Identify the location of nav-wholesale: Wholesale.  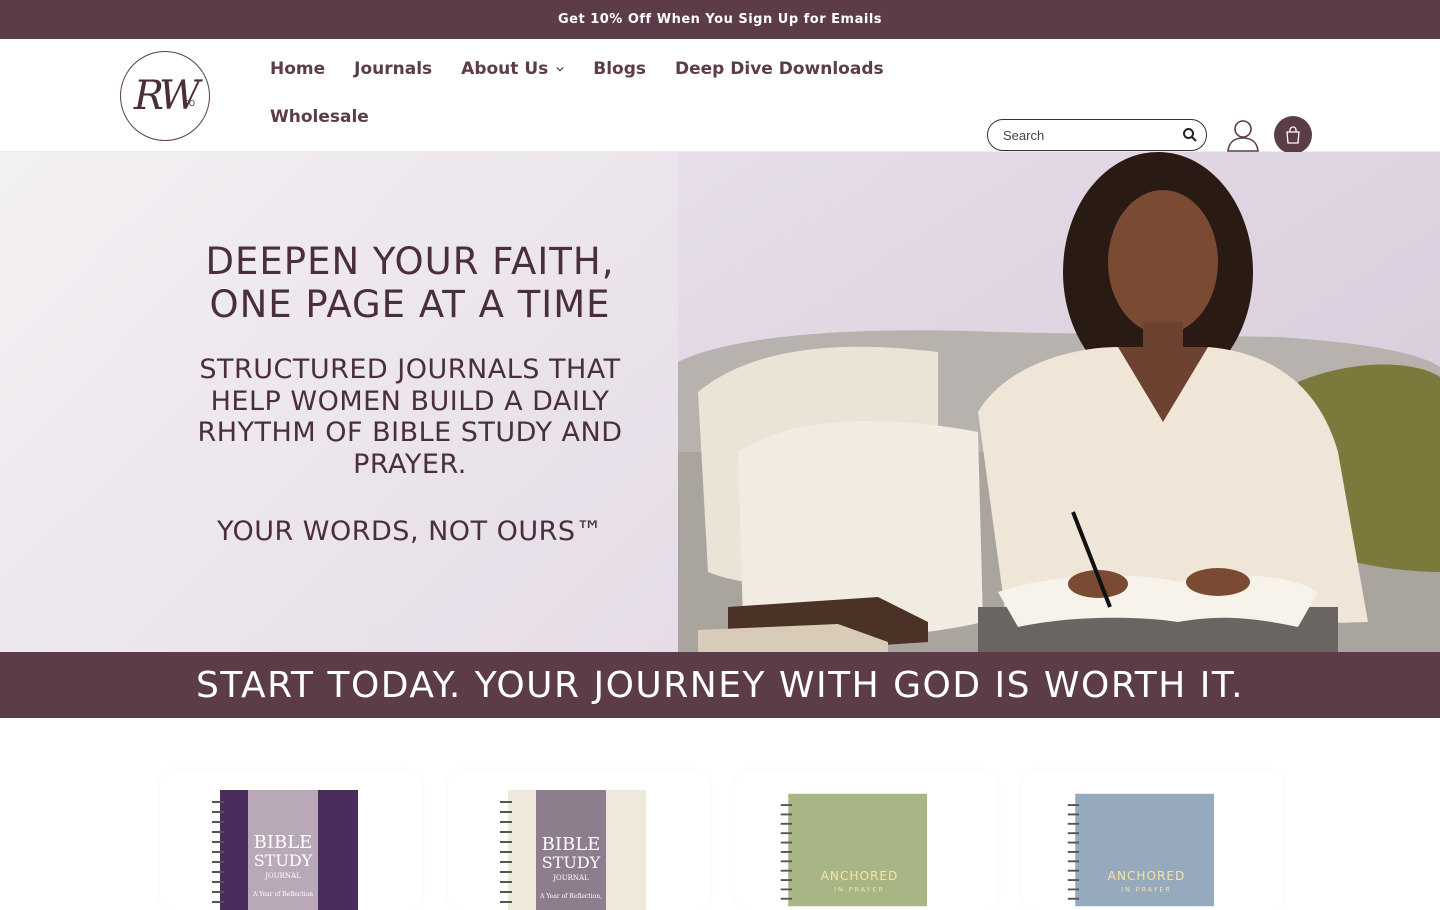
(319, 117).